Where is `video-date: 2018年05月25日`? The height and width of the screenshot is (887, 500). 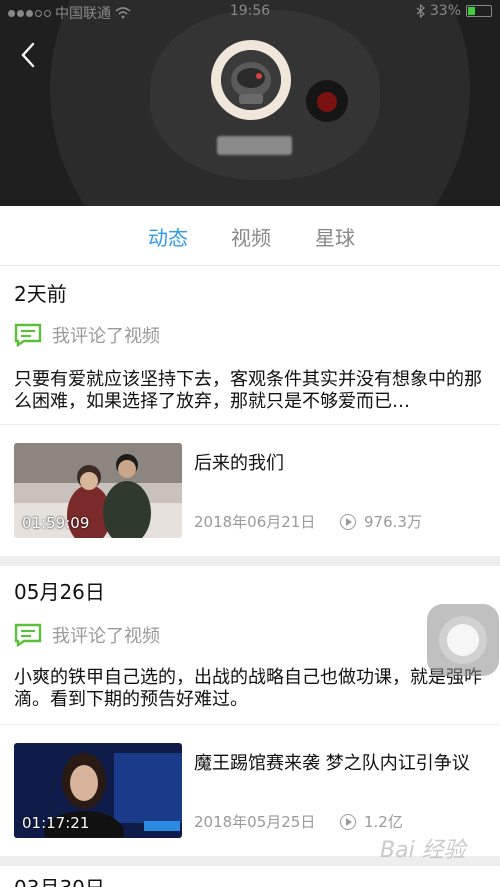
video-date: 2018年05月25日 is located at coordinates (255, 822).